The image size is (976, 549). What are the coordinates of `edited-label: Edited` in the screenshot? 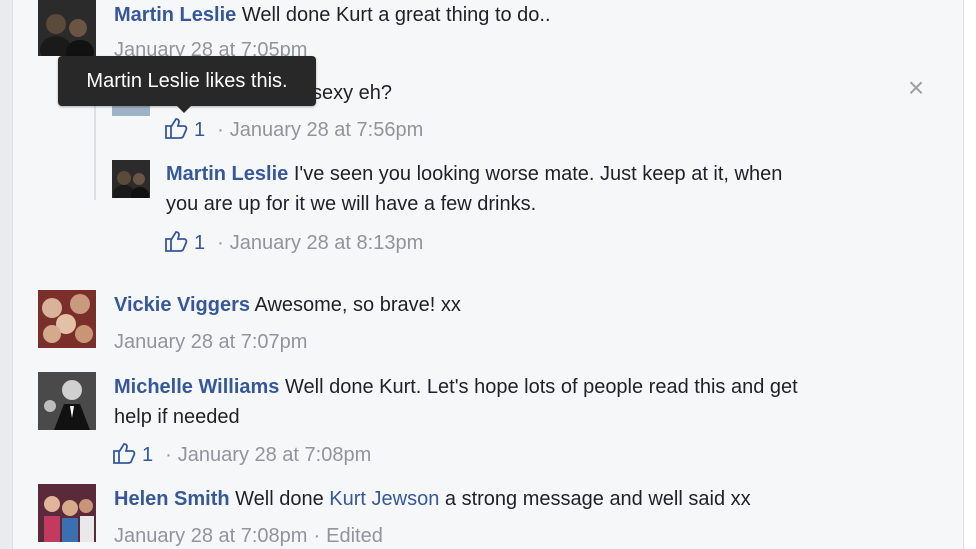 It's located at (354, 536).